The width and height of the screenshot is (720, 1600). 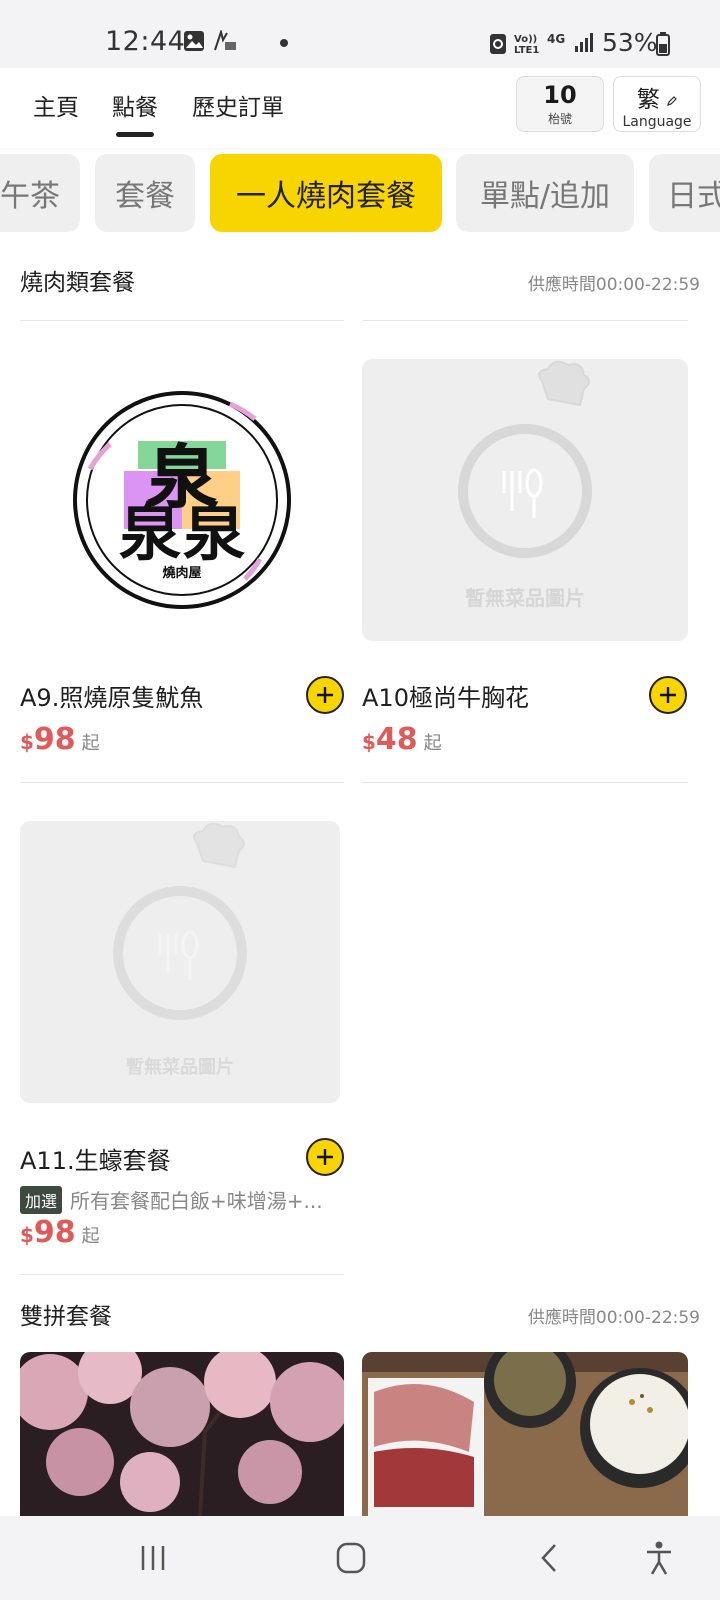 I want to click on category-chip: 單點/追加, so click(x=545, y=193).